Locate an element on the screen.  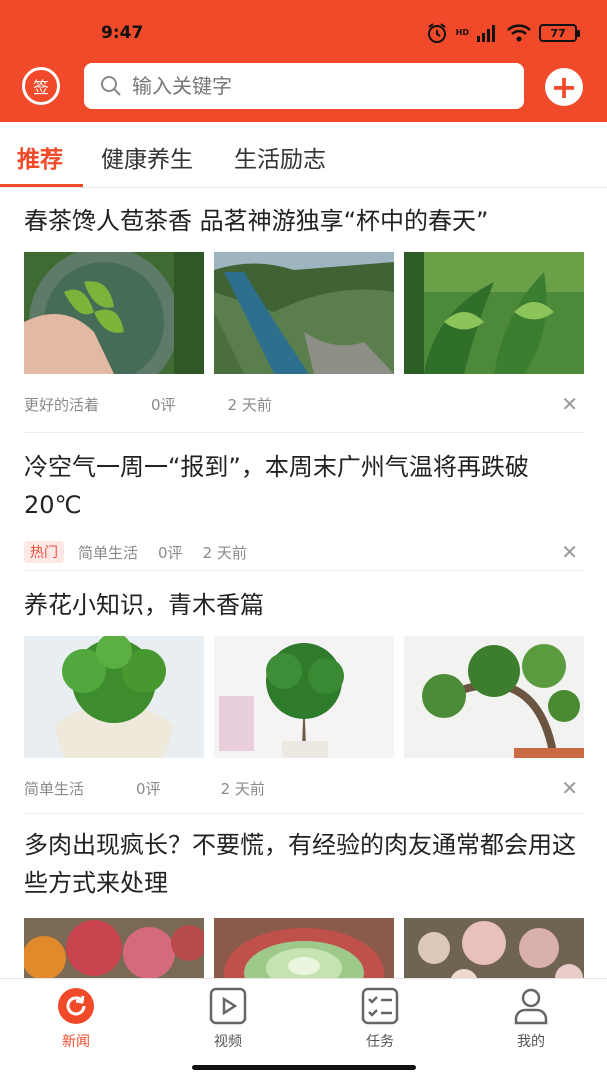
nav-tasks: 任务 is located at coordinates (380, 1019).